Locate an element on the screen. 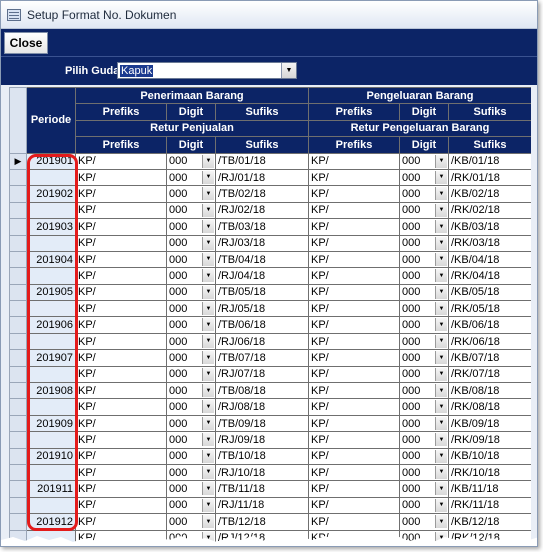 The height and width of the screenshot is (552, 543). sufiks-cell: /RJ/12/18 is located at coordinates (262, 537).